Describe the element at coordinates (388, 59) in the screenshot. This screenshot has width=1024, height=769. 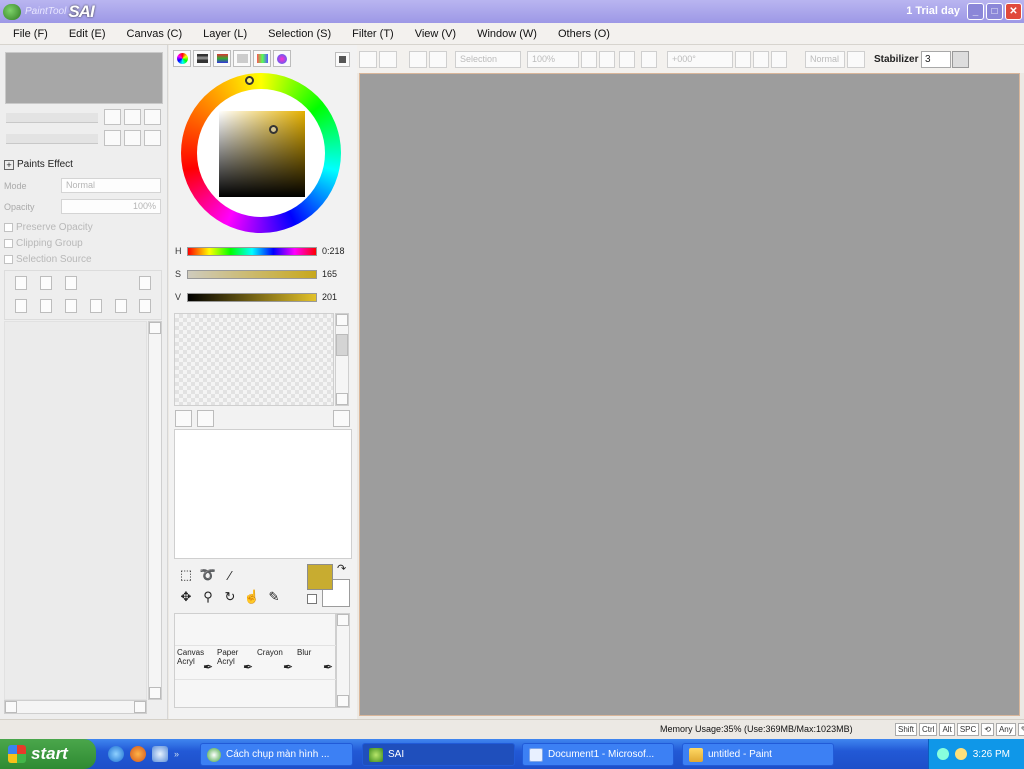
I see `redo-button` at that location.